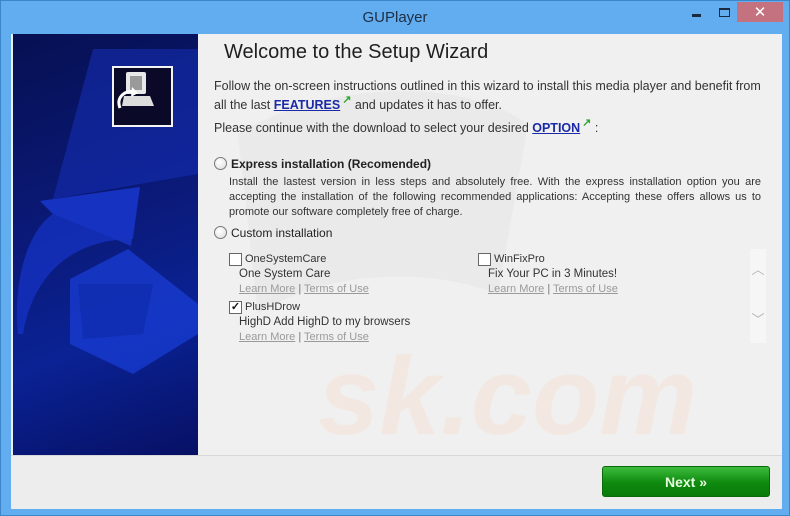  What do you see at coordinates (696, 12) in the screenshot?
I see `minimize-button` at bounding box center [696, 12].